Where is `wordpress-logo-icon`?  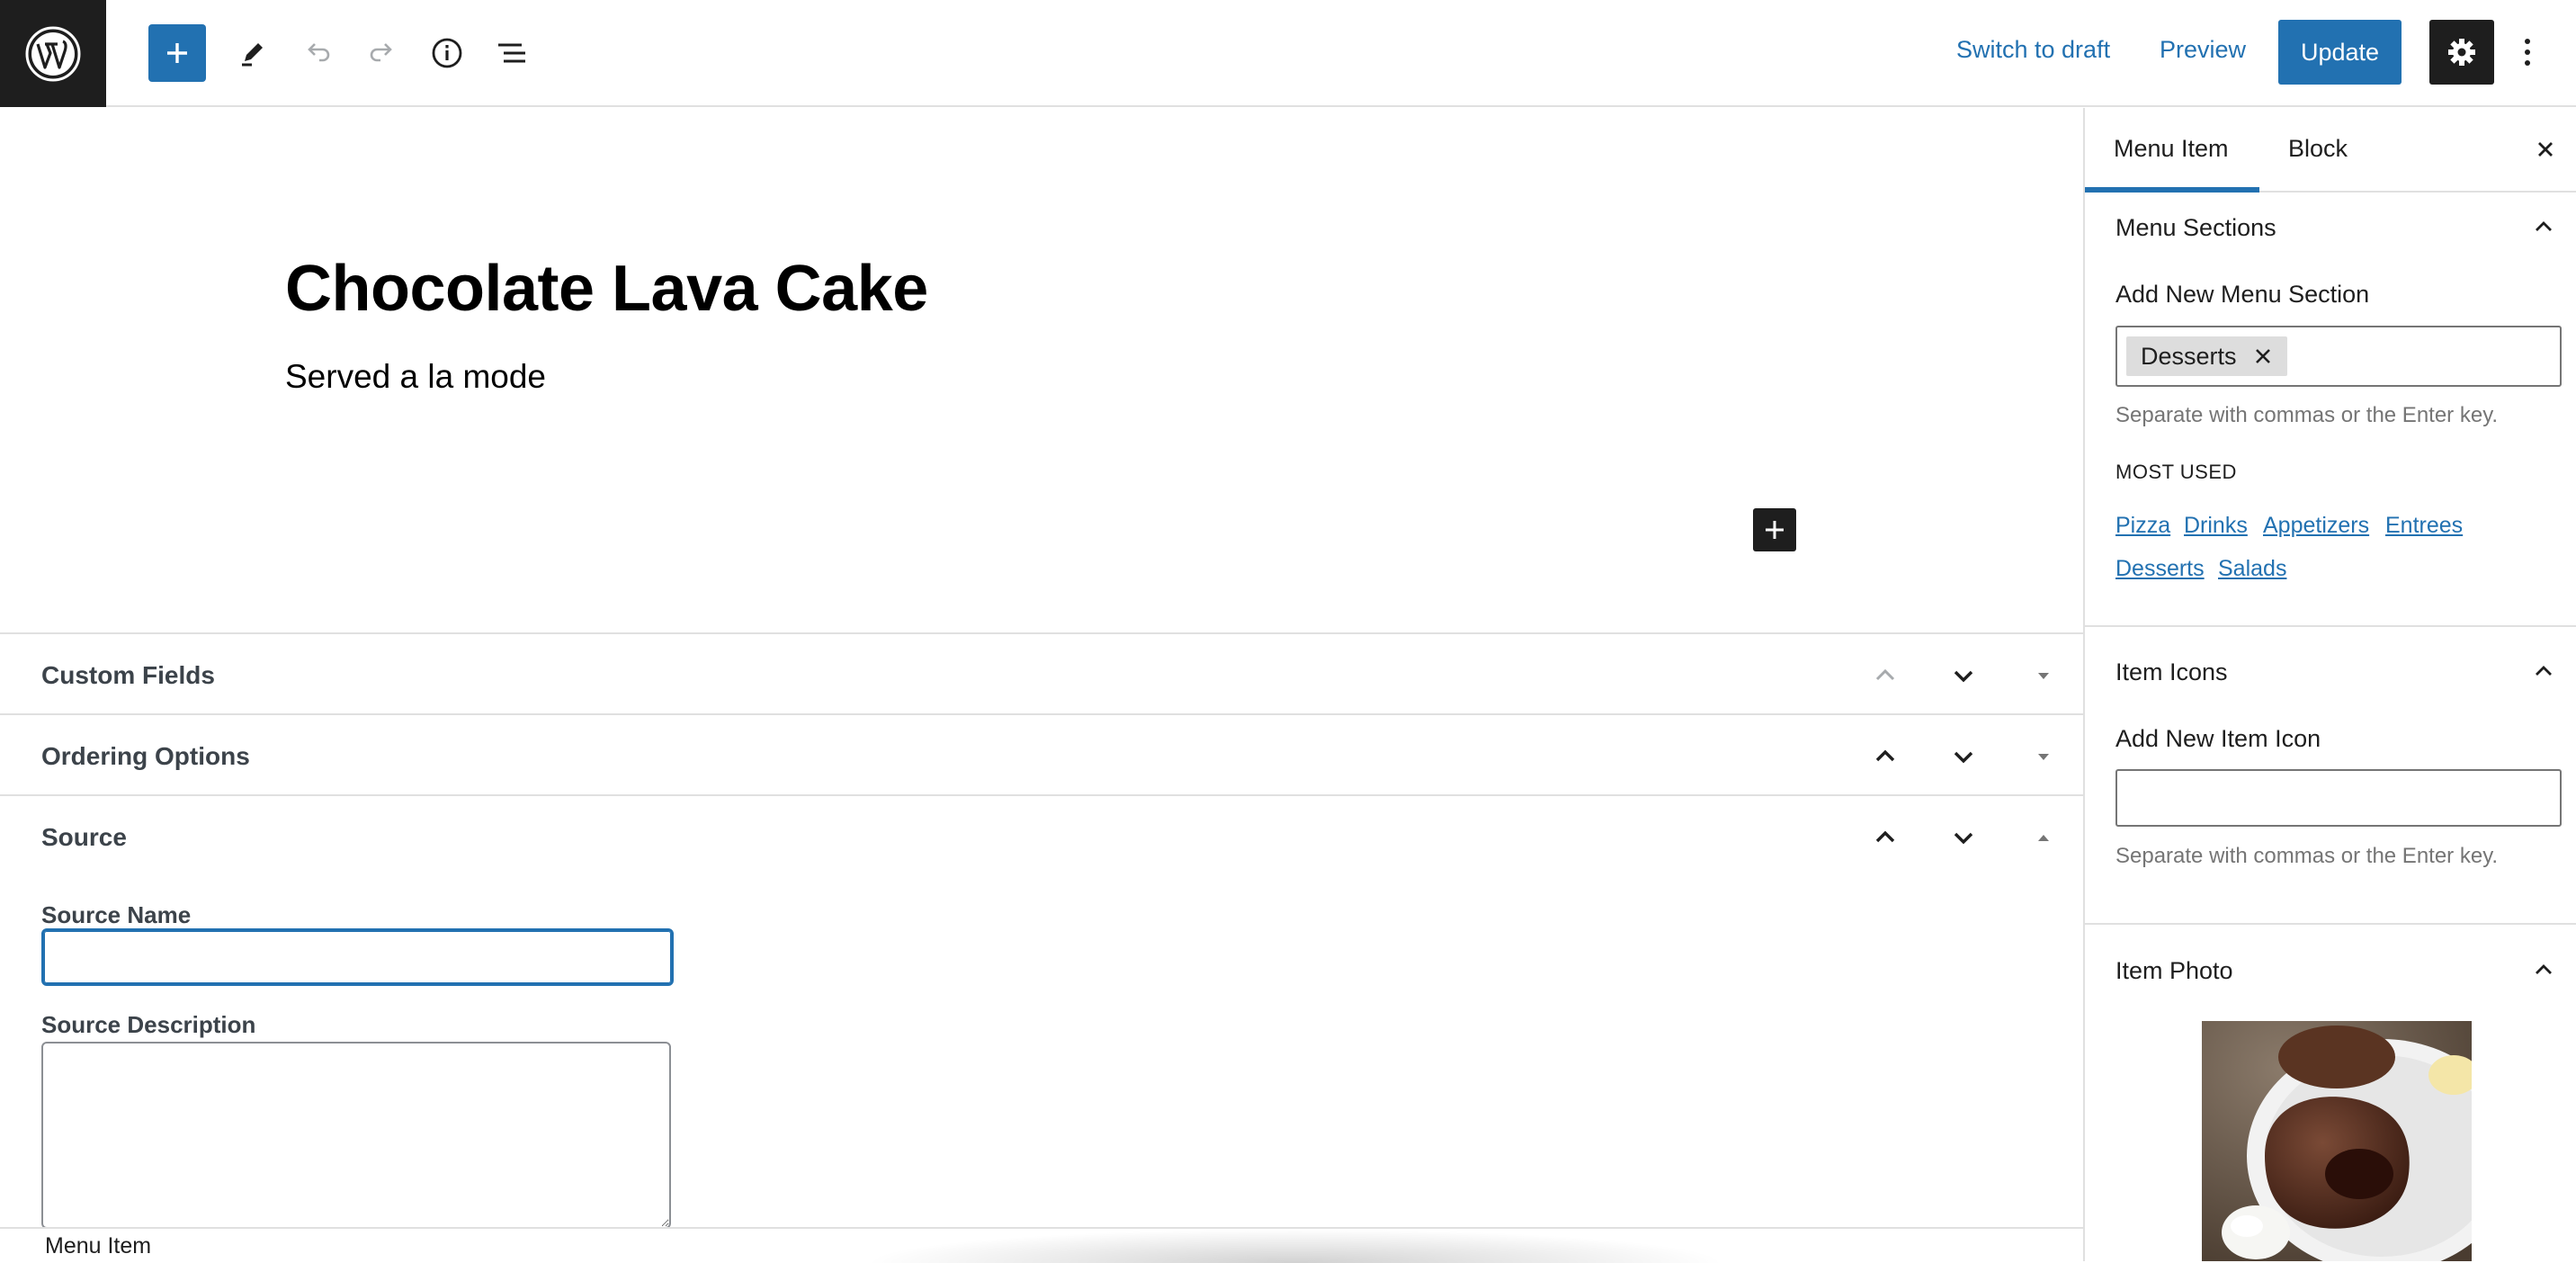 wordpress-logo-icon is located at coordinates (53, 53).